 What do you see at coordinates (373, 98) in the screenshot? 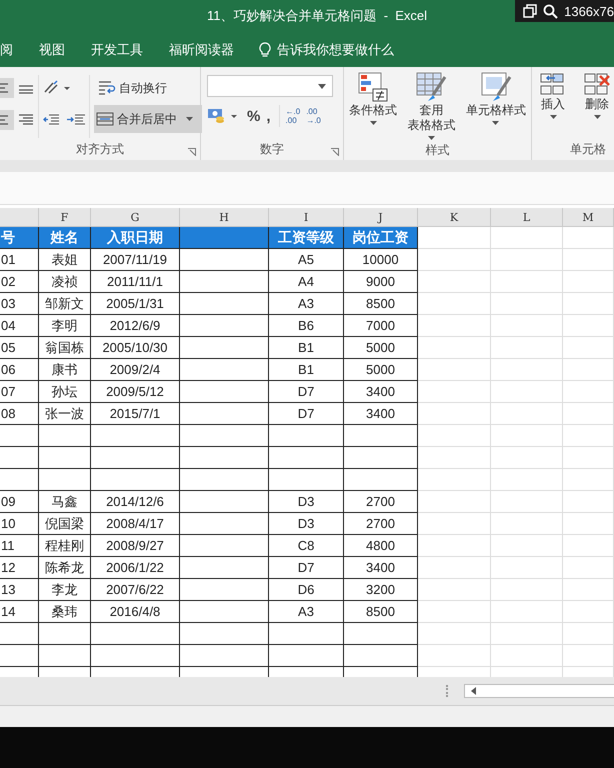
I see `style-button: 条件格式` at bounding box center [373, 98].